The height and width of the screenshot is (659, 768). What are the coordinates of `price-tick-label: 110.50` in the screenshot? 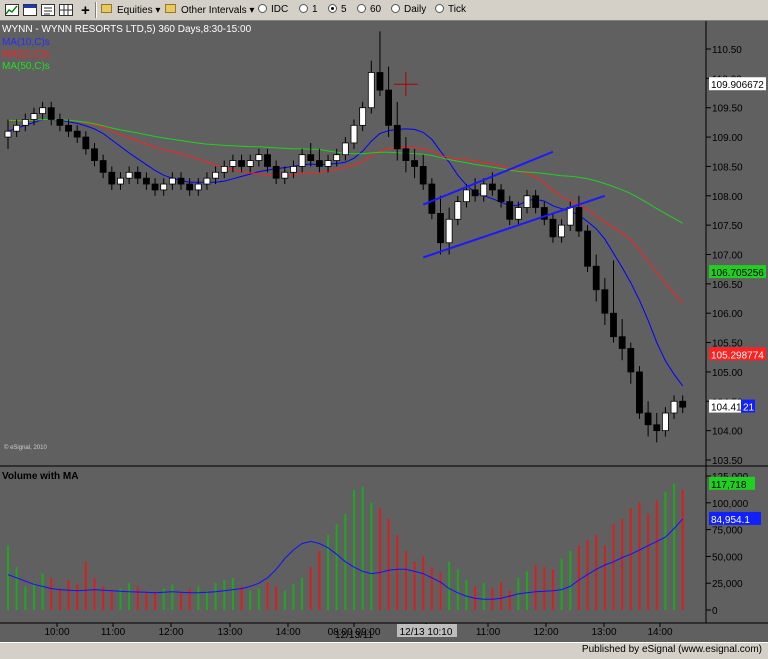 It's located at (727, 50).